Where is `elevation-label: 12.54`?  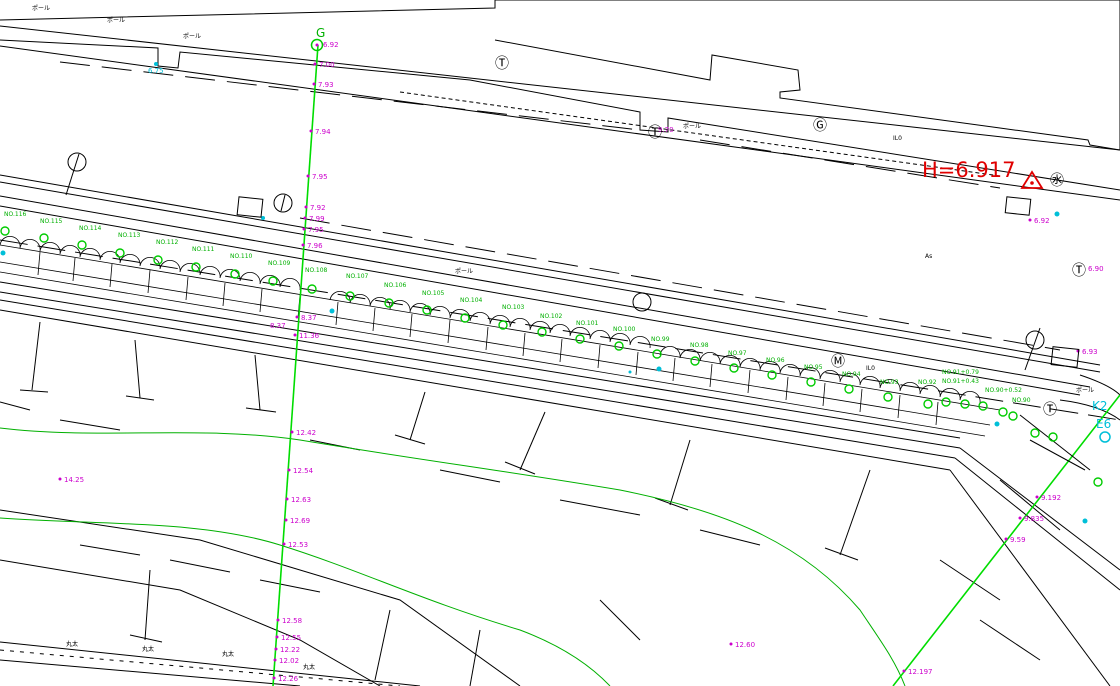 elevation-label: 12.54 is located at coordinates (303, 471).